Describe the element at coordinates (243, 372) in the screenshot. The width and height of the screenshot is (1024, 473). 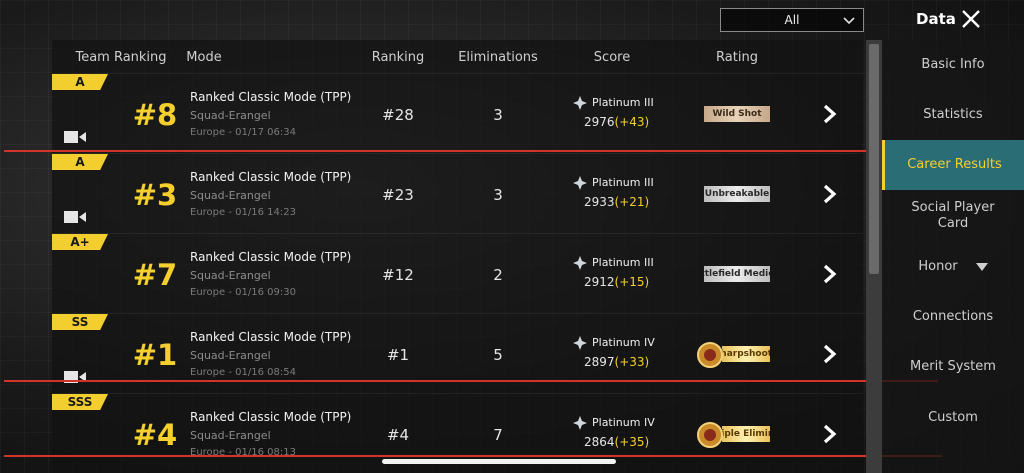
I see `match-date: Europe - 01/16 08:54` at that location.